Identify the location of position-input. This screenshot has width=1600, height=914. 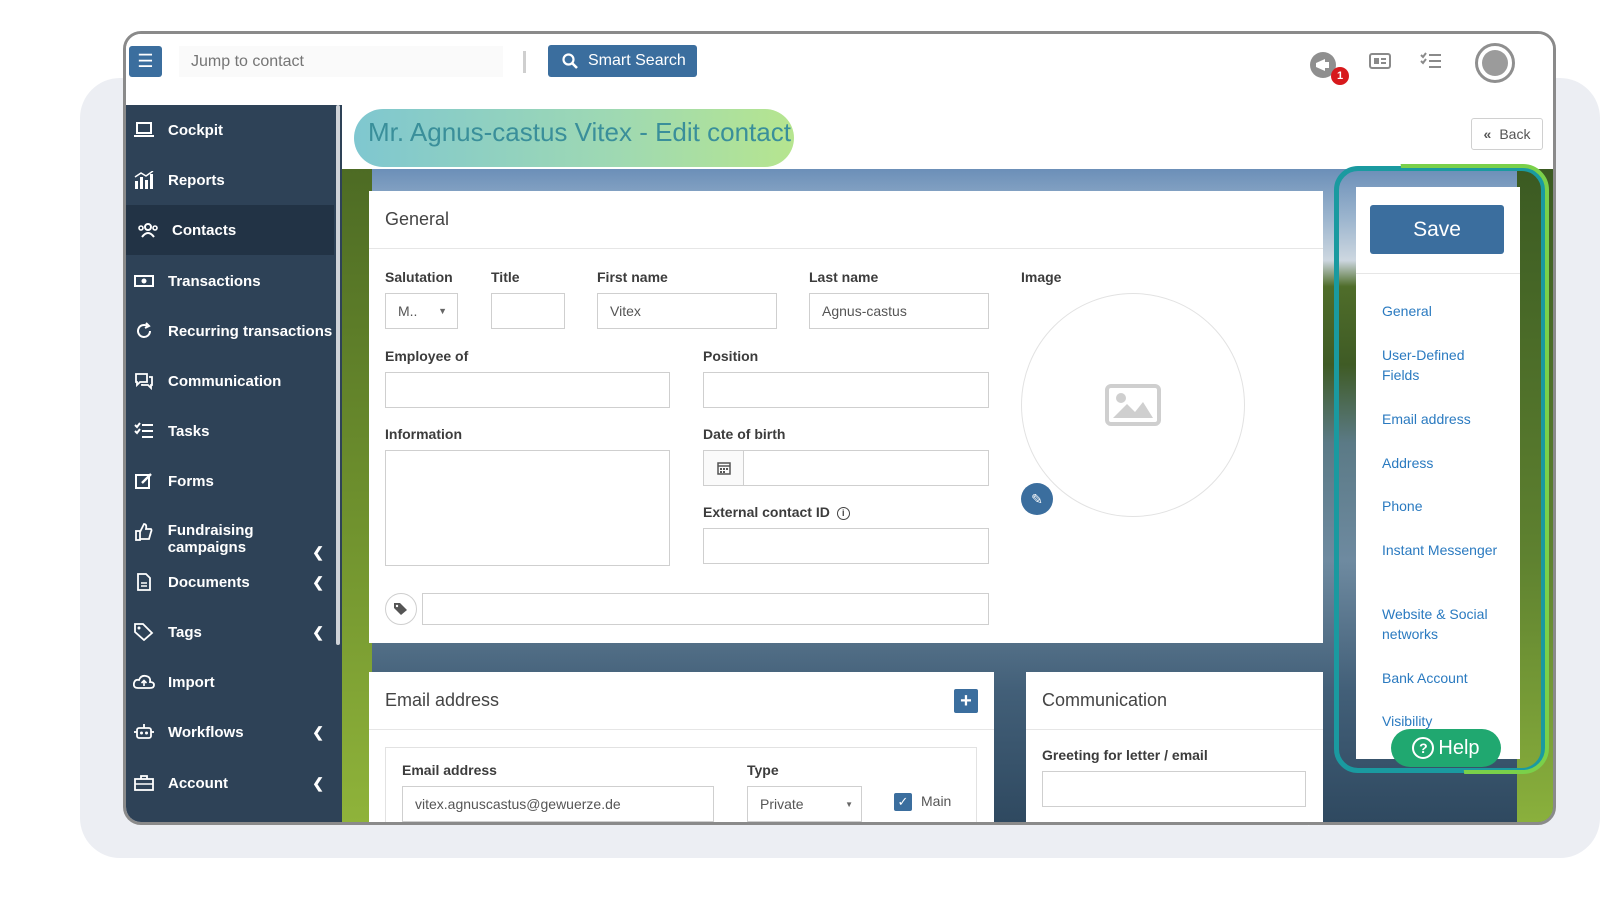
(846, 390).